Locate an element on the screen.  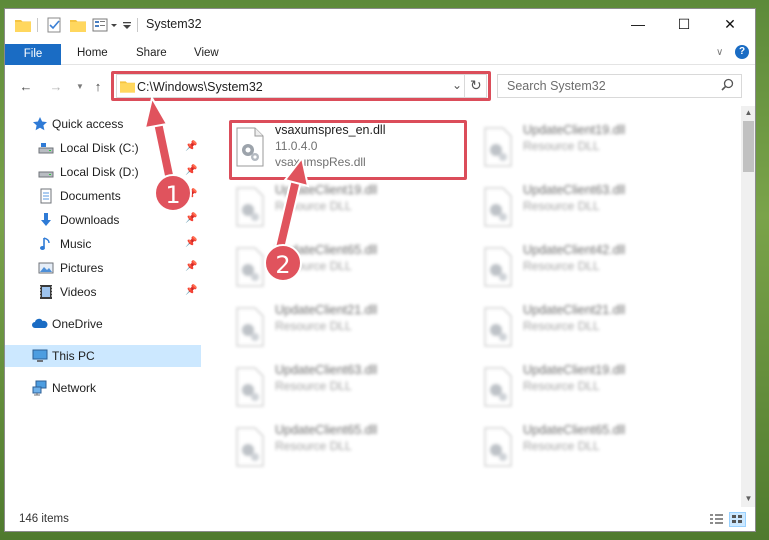
sidebar-item-label: OneDrive is located at coordinates (77, 324).